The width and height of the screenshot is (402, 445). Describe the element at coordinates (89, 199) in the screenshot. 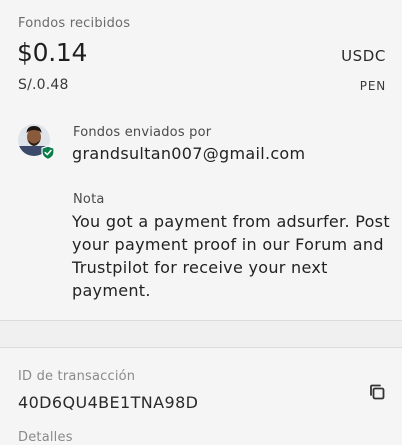

I see `note-label: Nota` at that location.